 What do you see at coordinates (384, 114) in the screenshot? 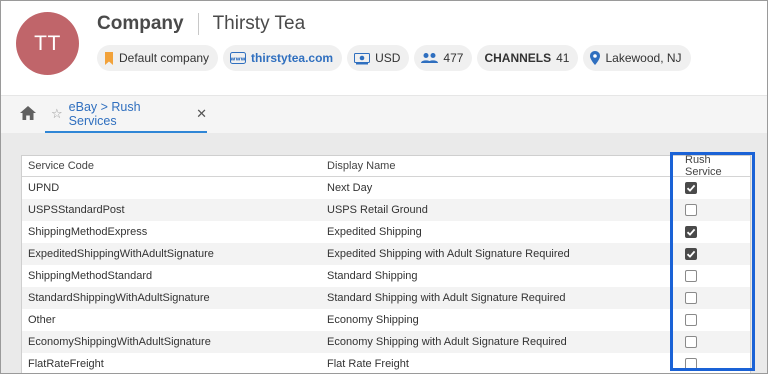
I see `tab-bar: ☆ eBay > Rush Services ✕` at bounding box center [384, 114].